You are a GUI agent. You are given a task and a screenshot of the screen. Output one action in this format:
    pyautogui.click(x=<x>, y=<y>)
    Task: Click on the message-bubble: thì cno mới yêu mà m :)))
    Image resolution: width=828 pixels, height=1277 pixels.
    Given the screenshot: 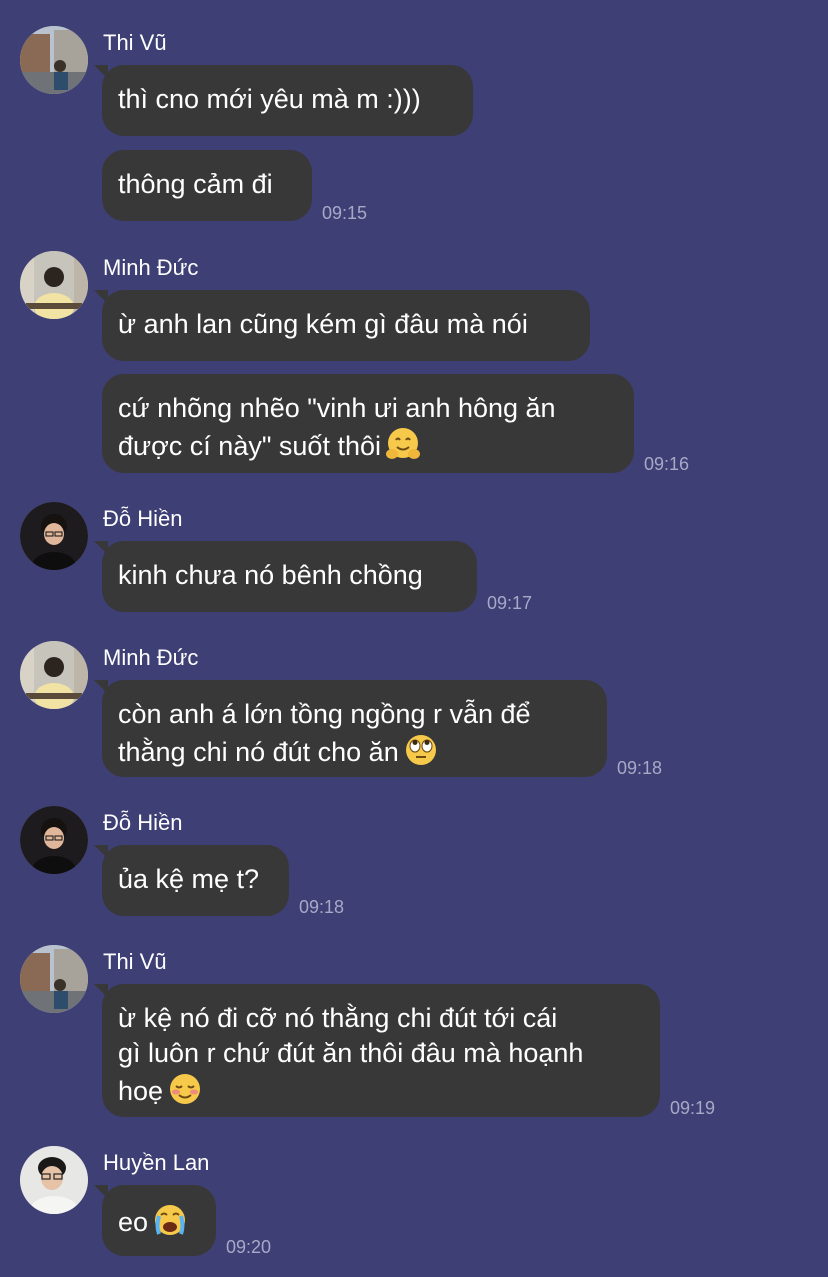 What is the action you would take?
    pyautogui.click(x=283, y=100)
    